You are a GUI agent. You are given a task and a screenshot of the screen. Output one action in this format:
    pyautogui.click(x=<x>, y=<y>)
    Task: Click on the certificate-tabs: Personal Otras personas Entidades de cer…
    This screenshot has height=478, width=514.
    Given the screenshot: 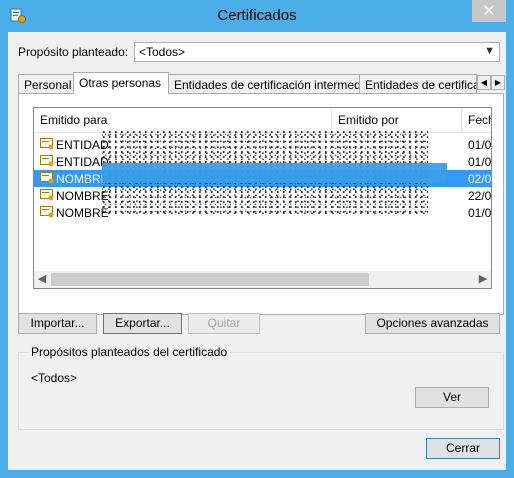 What is the action you would take?
    pyautogui.click(x=261, y=83)
    